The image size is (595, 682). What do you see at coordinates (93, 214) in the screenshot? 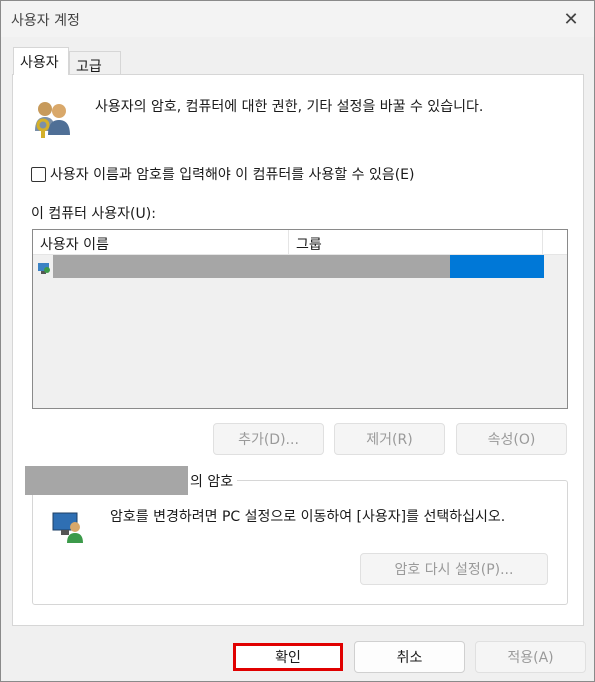
I see `users-list-label: 이 컴퓨터 사용자(U):` at bounding box center [93, 214].